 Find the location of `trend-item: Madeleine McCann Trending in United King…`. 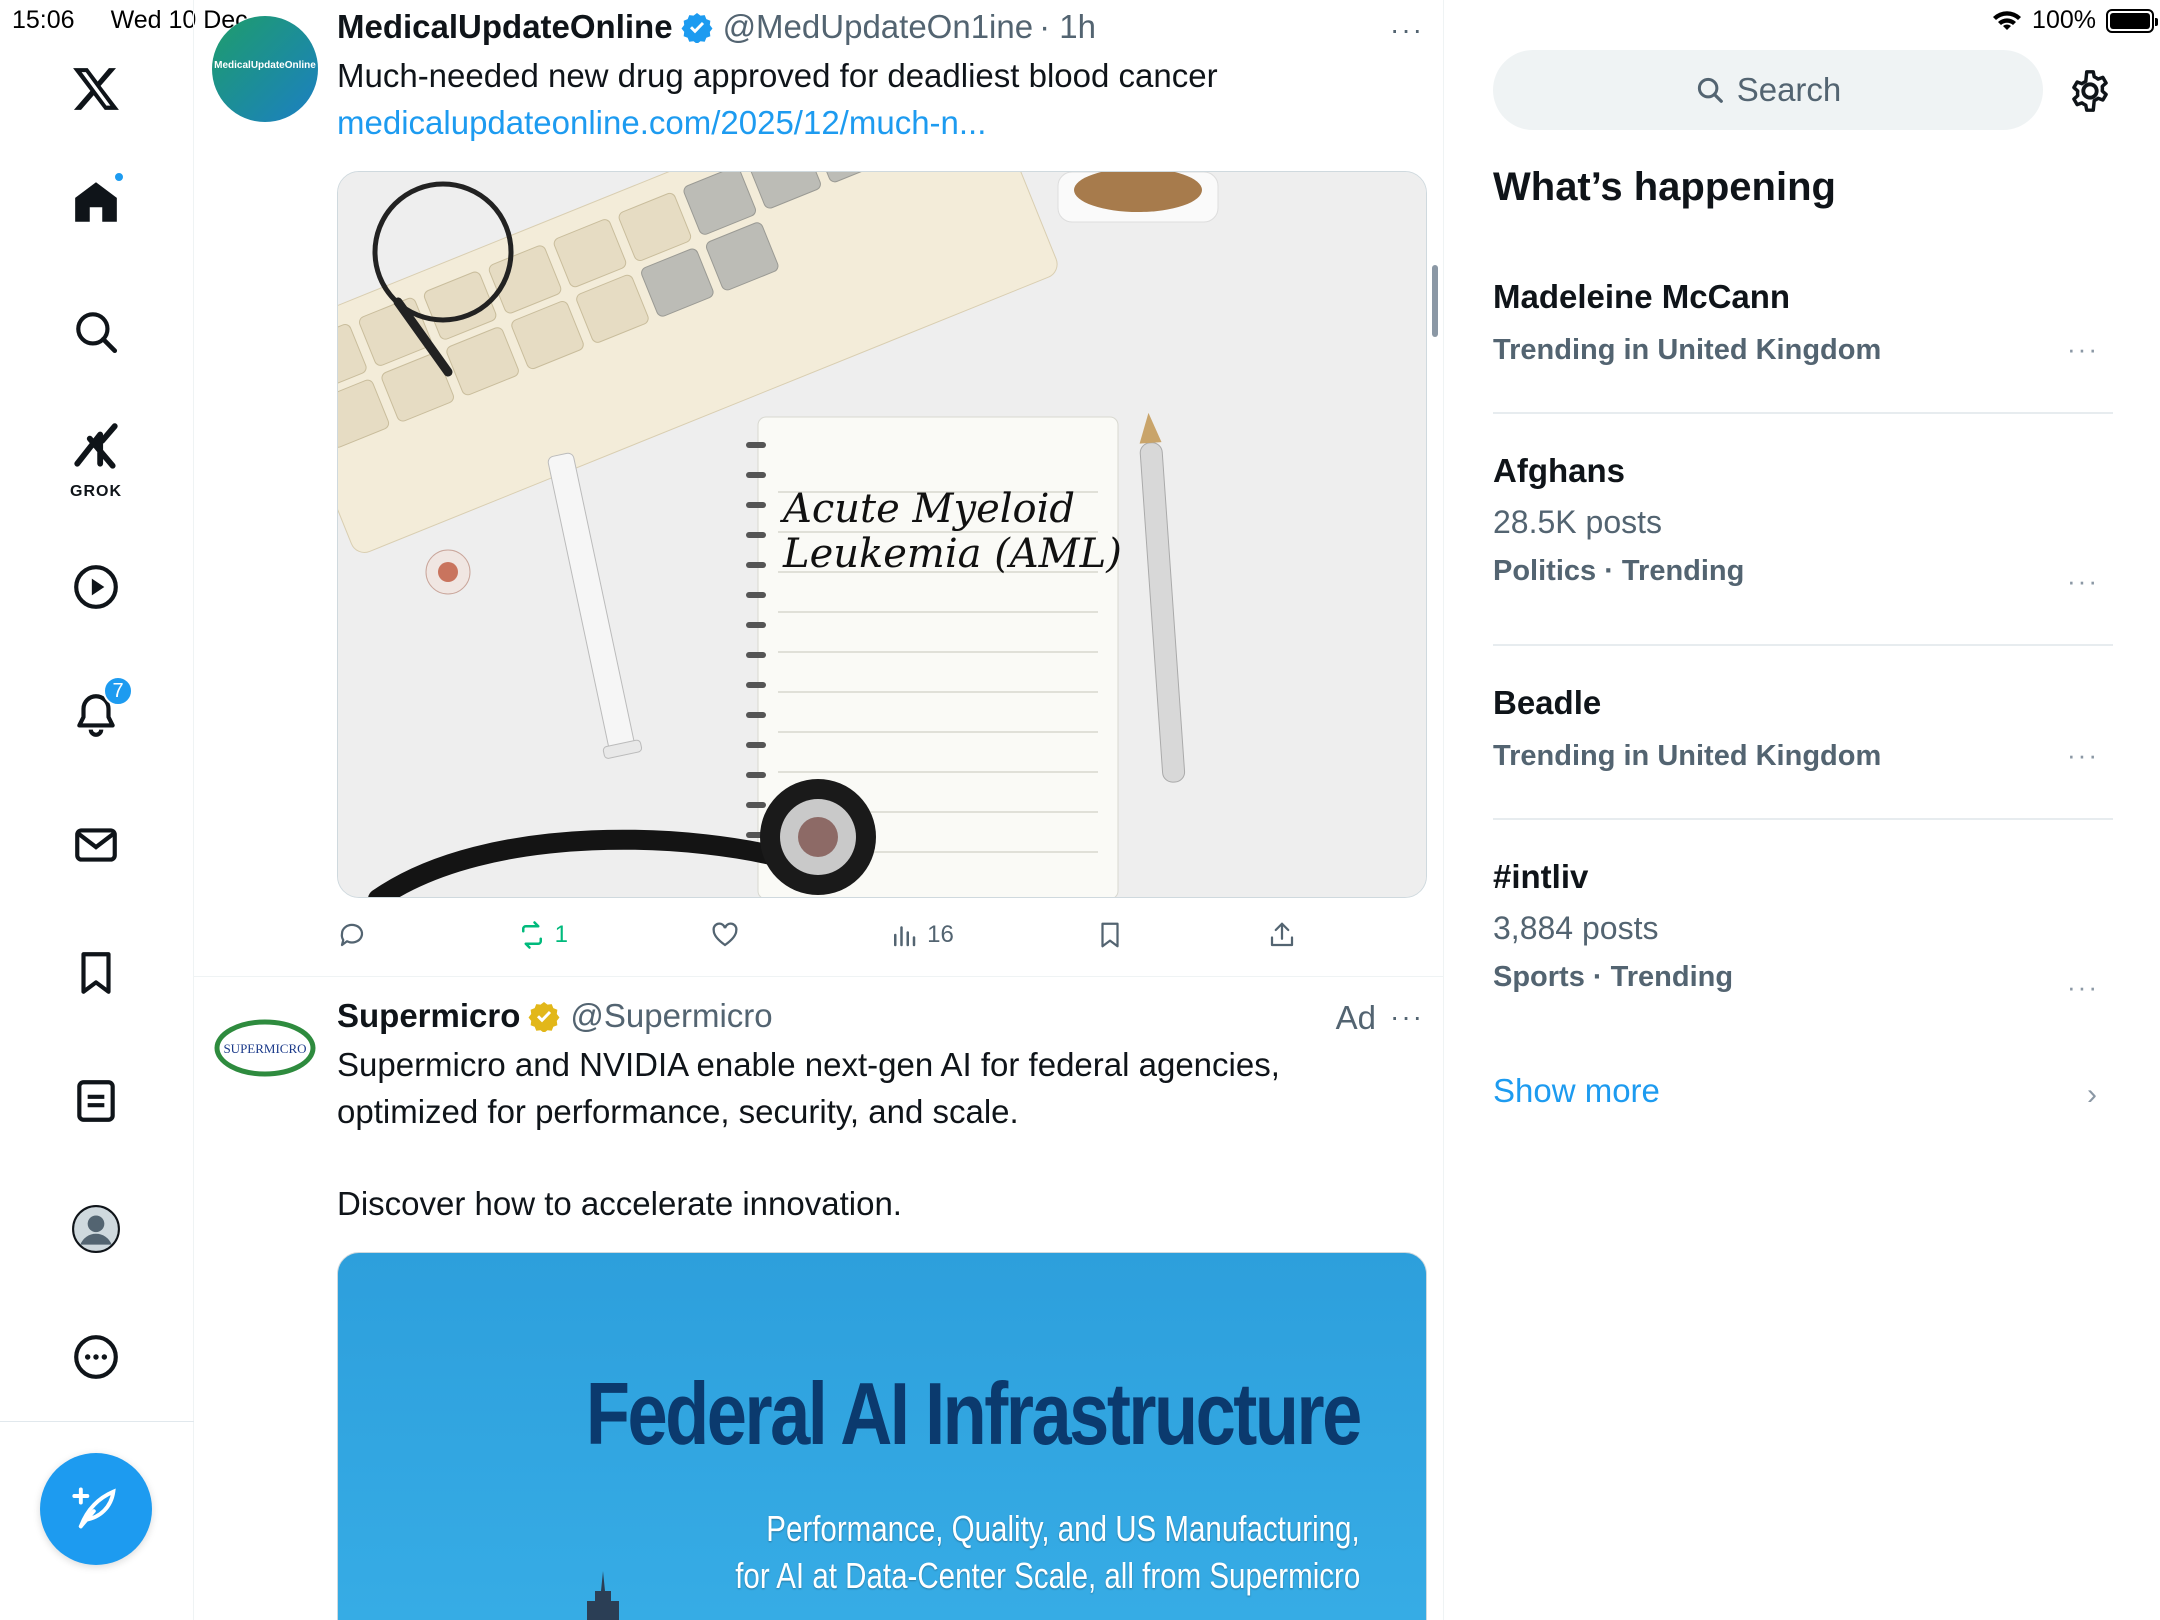

trend-item: Madeleine McCann Trending in United King… is located at coordinates (1803, 322).